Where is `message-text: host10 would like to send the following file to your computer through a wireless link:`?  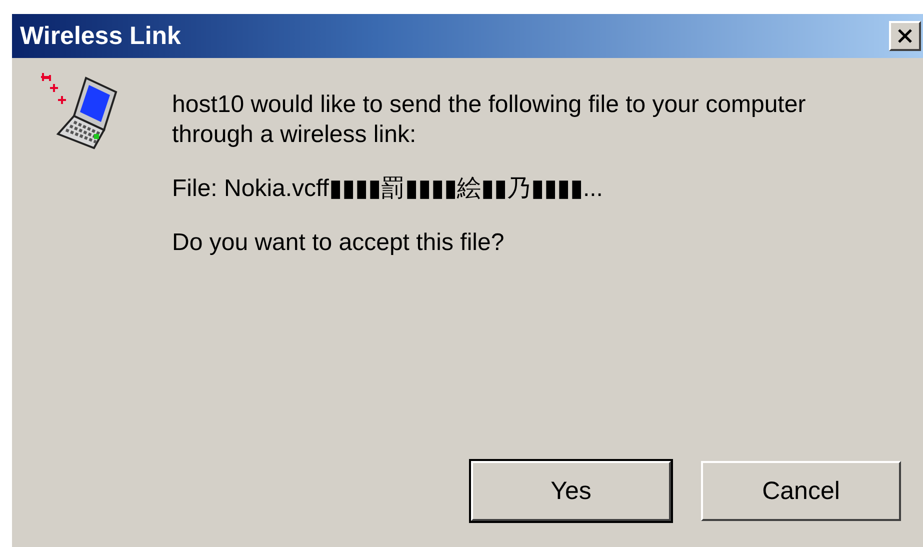
message-text: host10 would like to send the following file to your computer through a wireless link: is located at coordinates (489, 120).